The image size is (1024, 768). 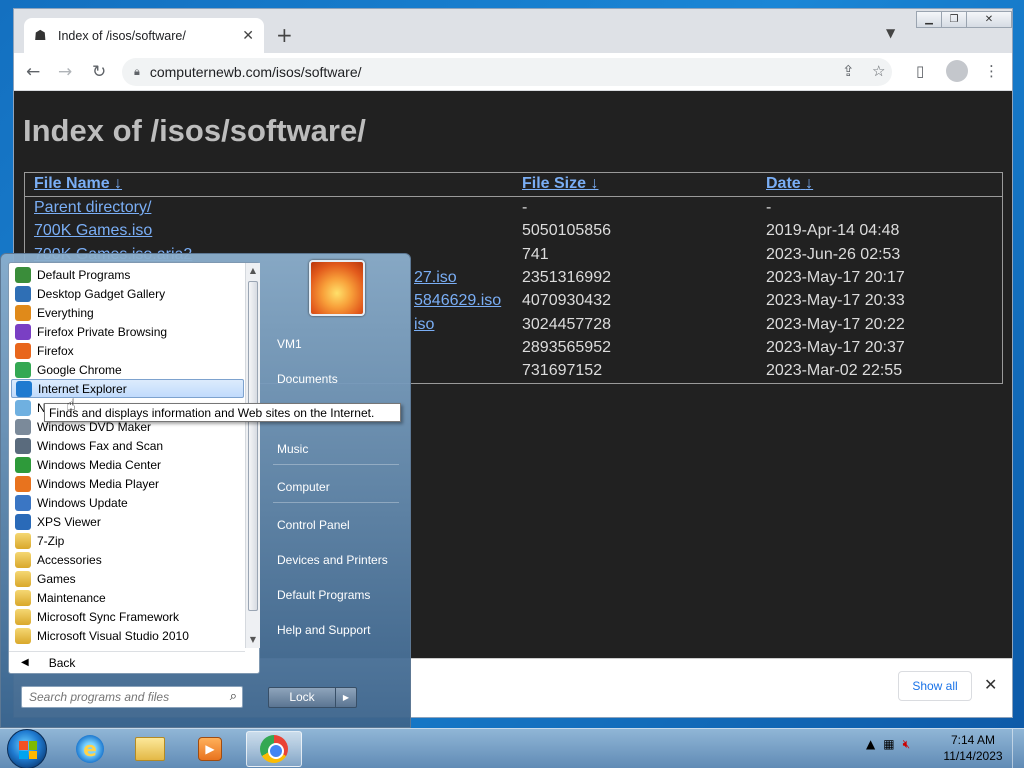 I want to click on sort-by-size-link: File Size ↓, so click(x=560, y=184).